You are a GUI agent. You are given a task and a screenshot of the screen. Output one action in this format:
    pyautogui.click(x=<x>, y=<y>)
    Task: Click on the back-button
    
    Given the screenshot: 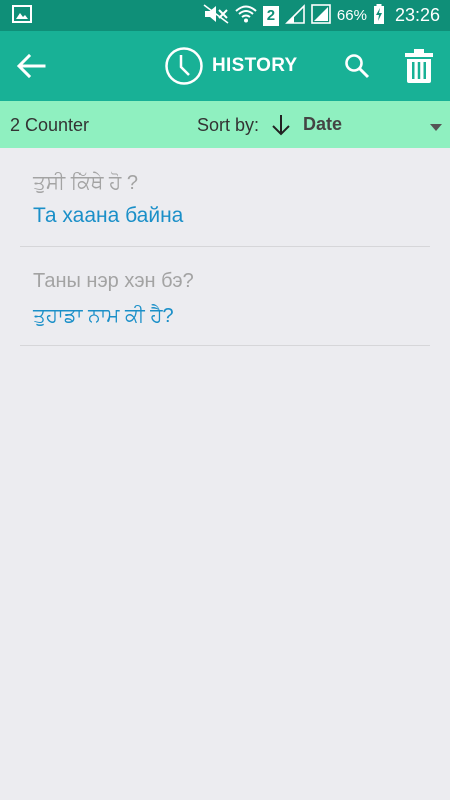 What is the action you would take?
    pyautogui.click(x=31, y=66)
    